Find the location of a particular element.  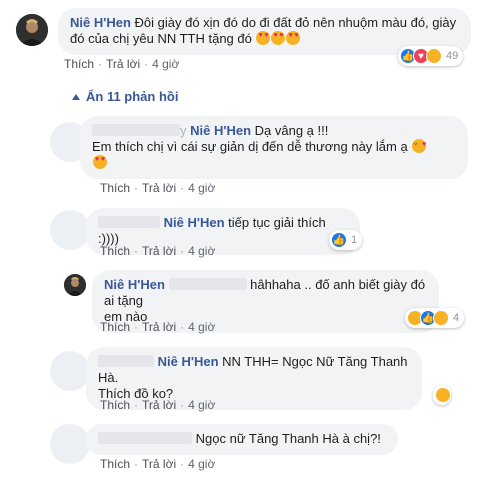

reaction-summary is located at coordinates (442, 395).